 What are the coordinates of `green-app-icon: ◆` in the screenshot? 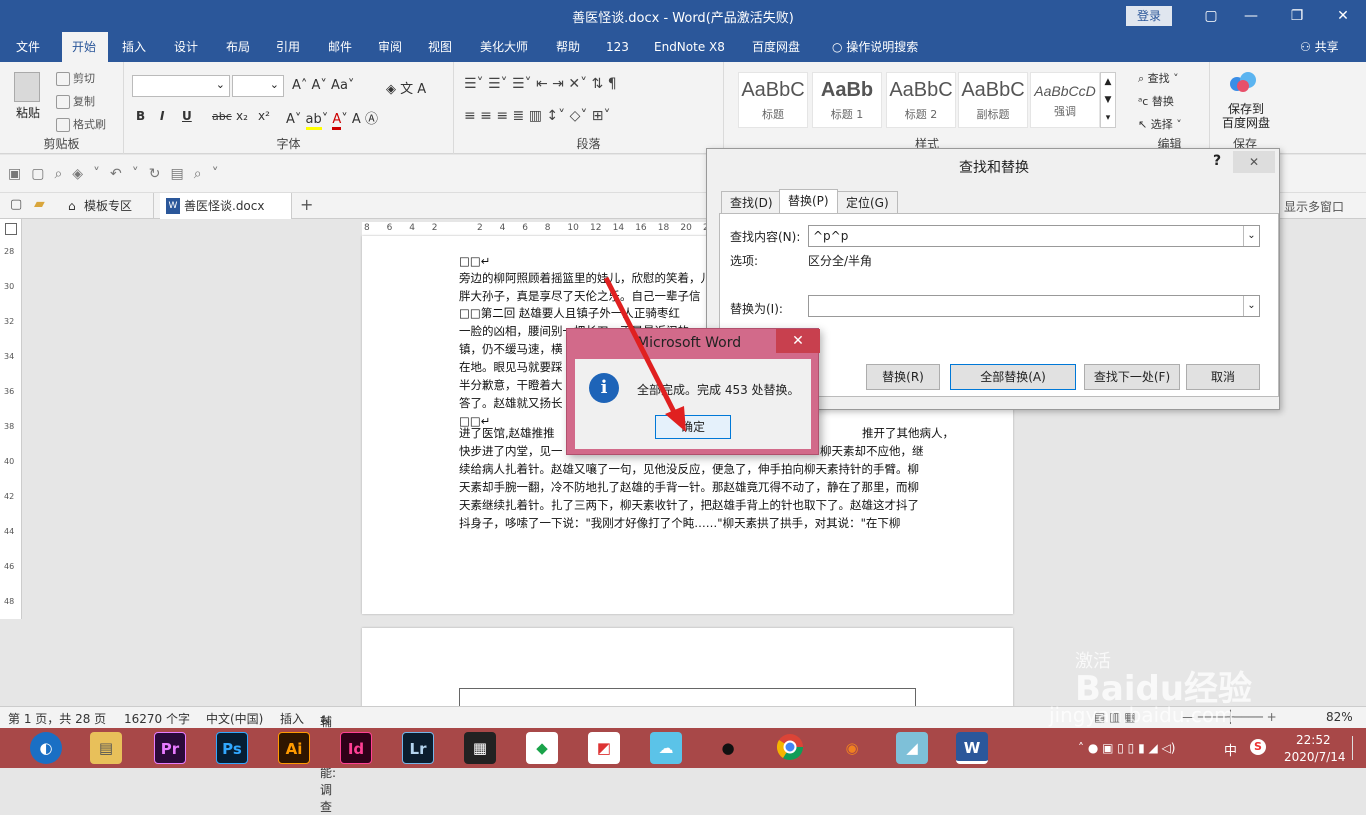 It's located at (542, 748).